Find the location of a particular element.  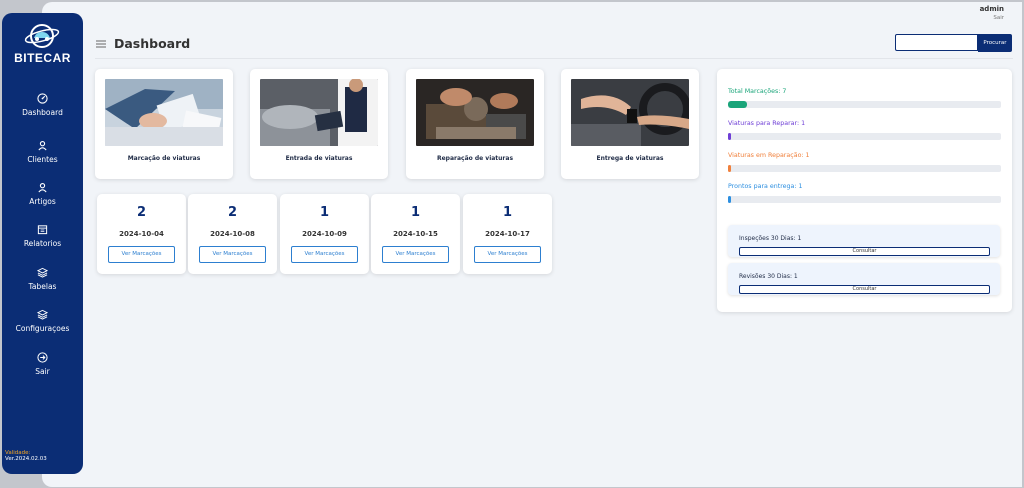

date-card: 2 2024-10-08 Ver Marcações is located at coordinates (232, 234).